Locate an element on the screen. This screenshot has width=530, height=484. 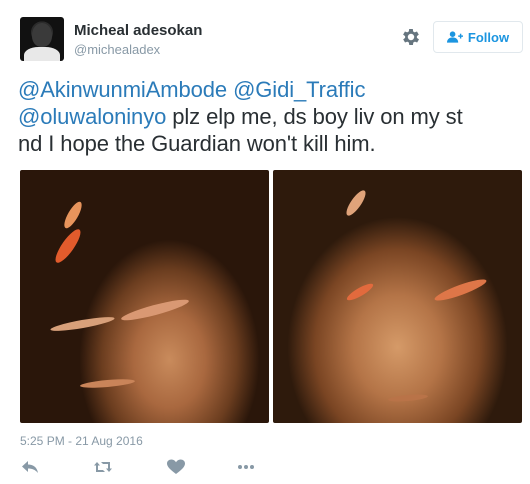
follow-label: Follow is located at coordinates (488, 37).